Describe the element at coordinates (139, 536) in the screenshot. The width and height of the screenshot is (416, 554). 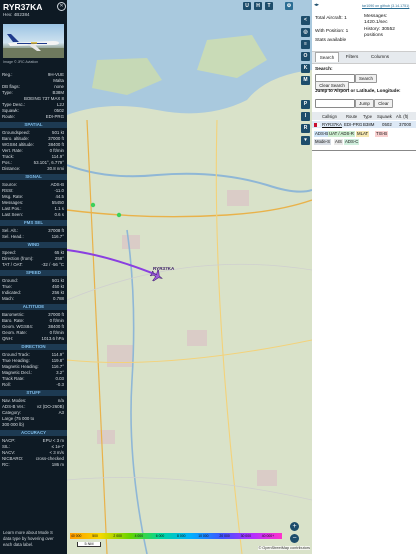
I see `altitude-legend-tick: 4 000` at that location.